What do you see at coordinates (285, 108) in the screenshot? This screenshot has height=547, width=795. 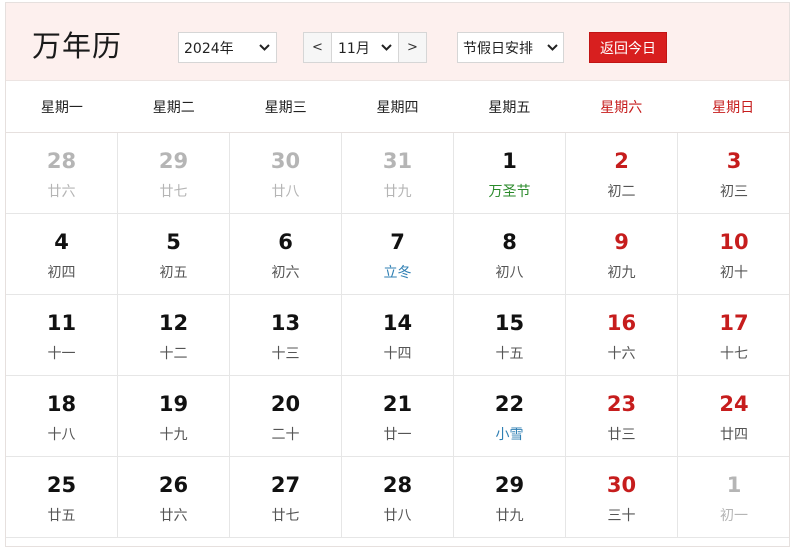 I see `weekday-label: 星期三` at bounding box center [285, 108].